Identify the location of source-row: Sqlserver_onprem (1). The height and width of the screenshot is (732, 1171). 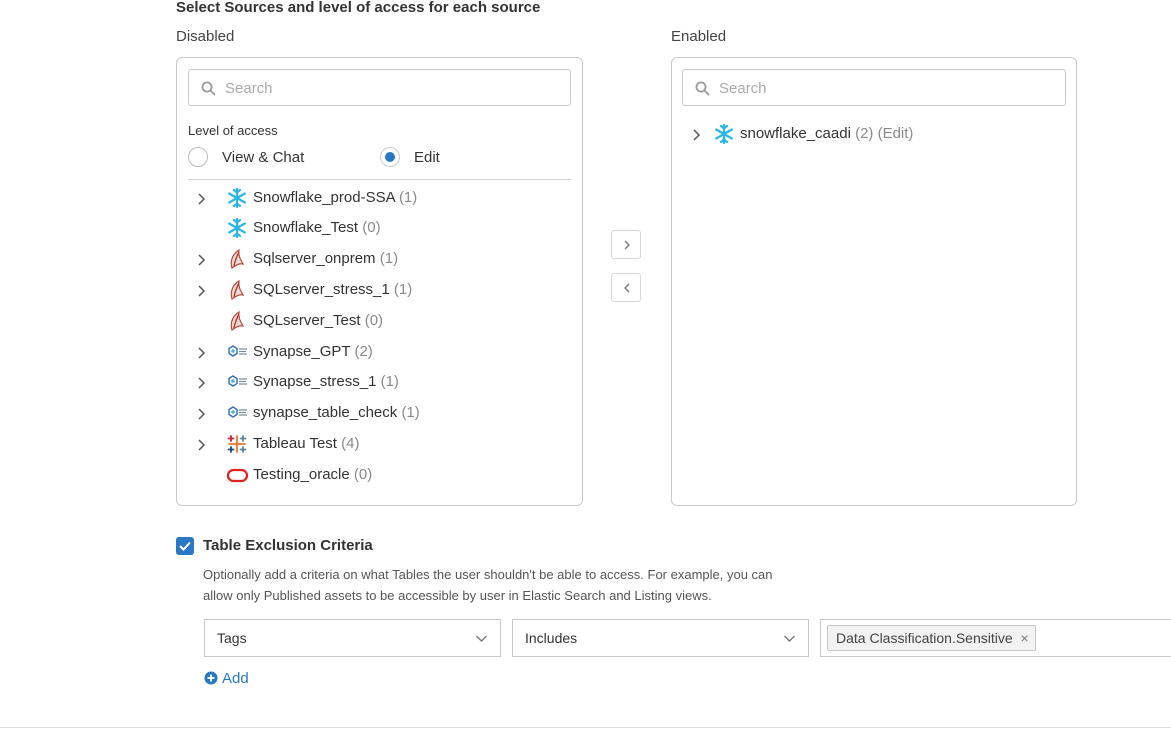
(381, 263).